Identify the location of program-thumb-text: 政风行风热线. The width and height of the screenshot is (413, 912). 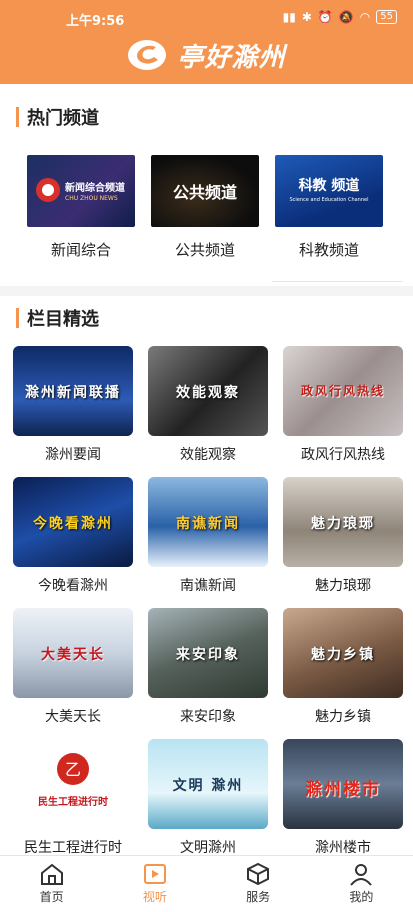
(342, 391).